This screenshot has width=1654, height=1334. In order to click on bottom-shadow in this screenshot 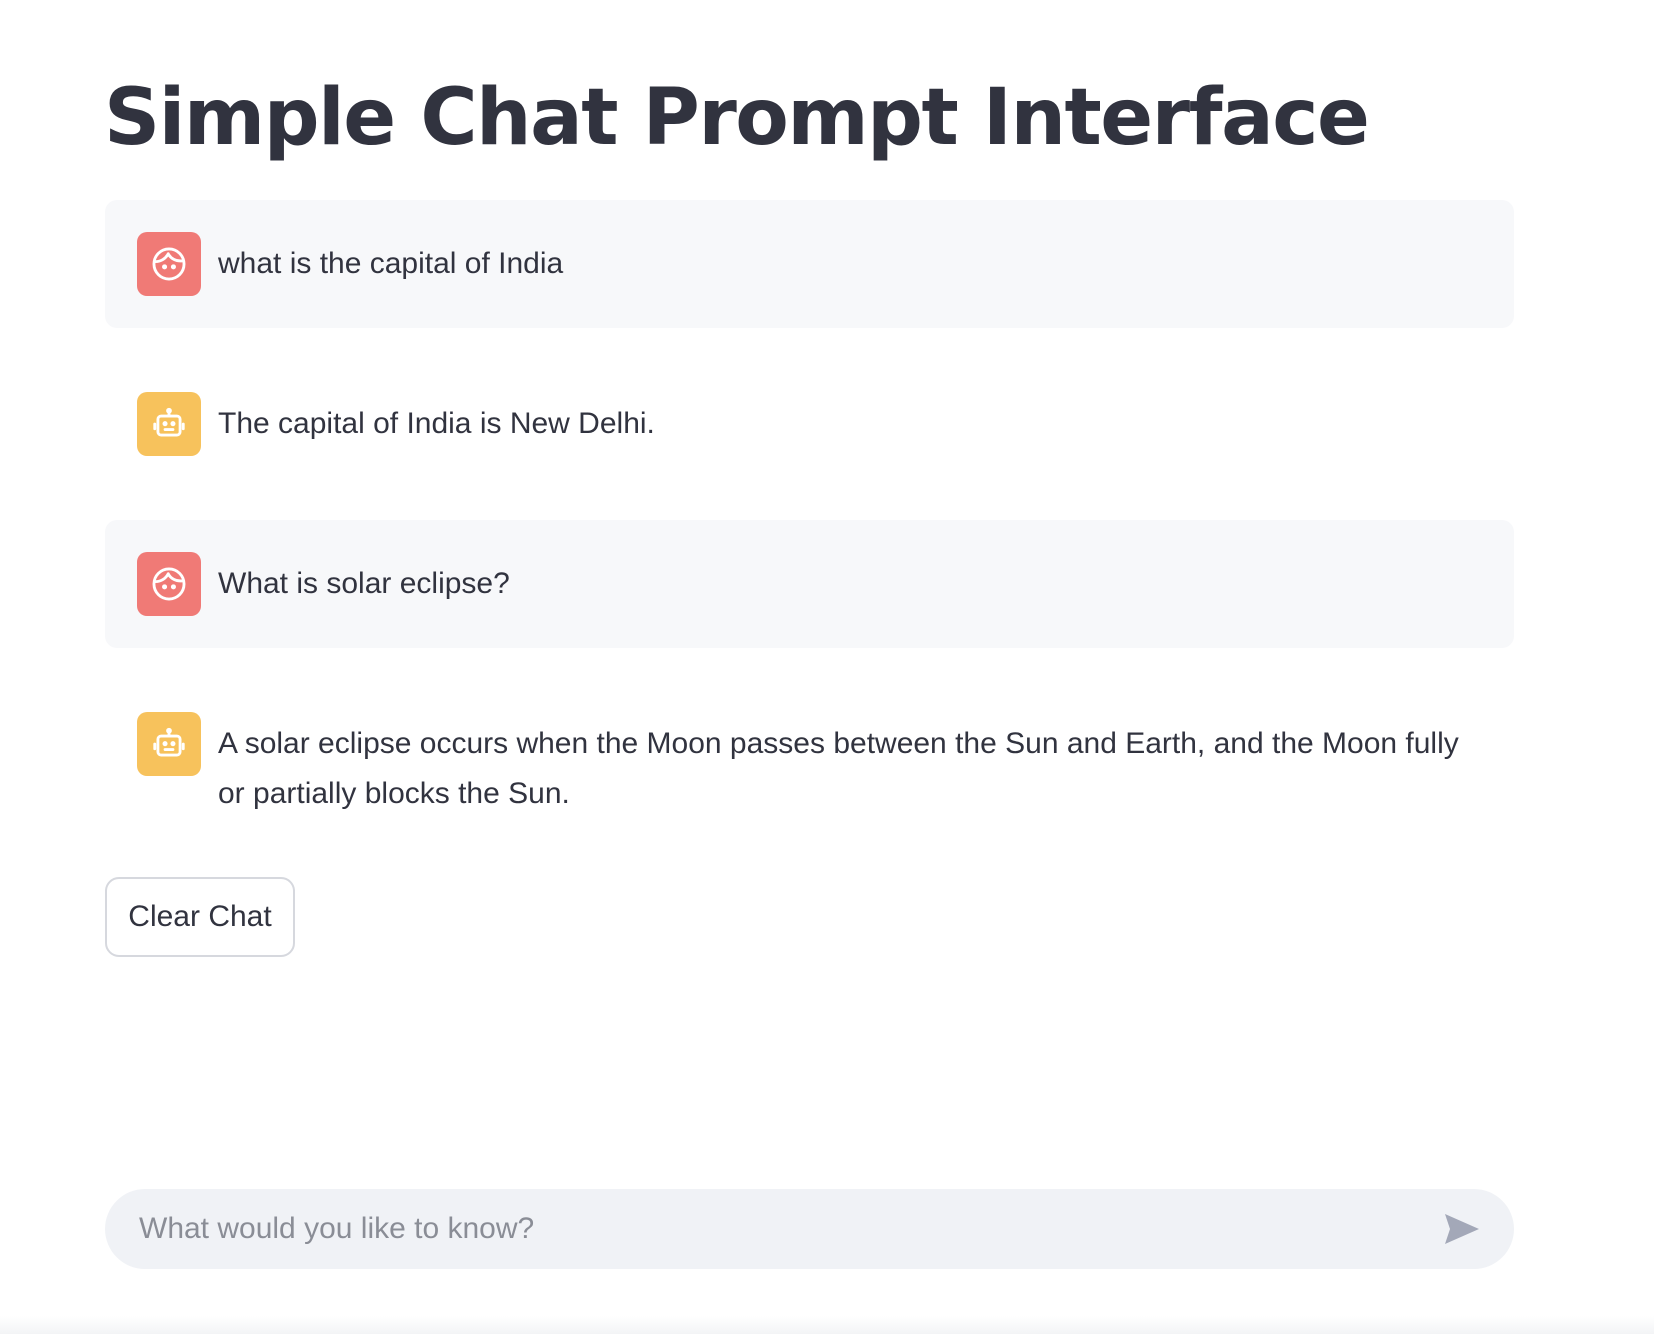, I will do `click(827, 1325)`.